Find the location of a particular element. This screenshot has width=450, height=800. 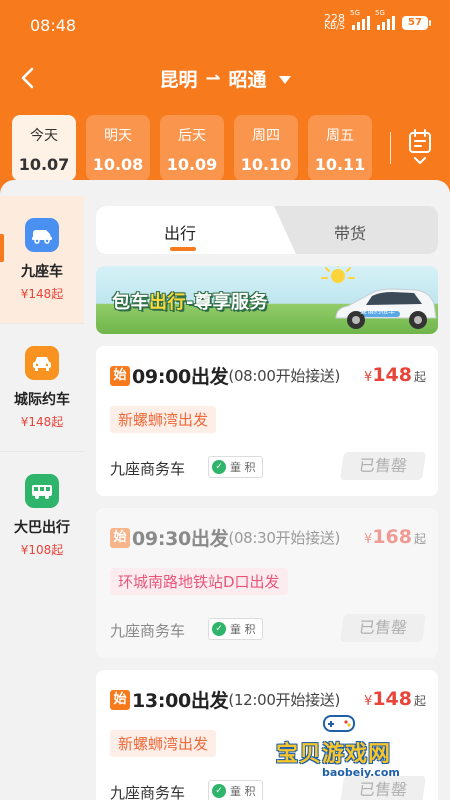

trip-header: 始 09:30出发 (08:30开始接送) is located at coordinates (225, 537).